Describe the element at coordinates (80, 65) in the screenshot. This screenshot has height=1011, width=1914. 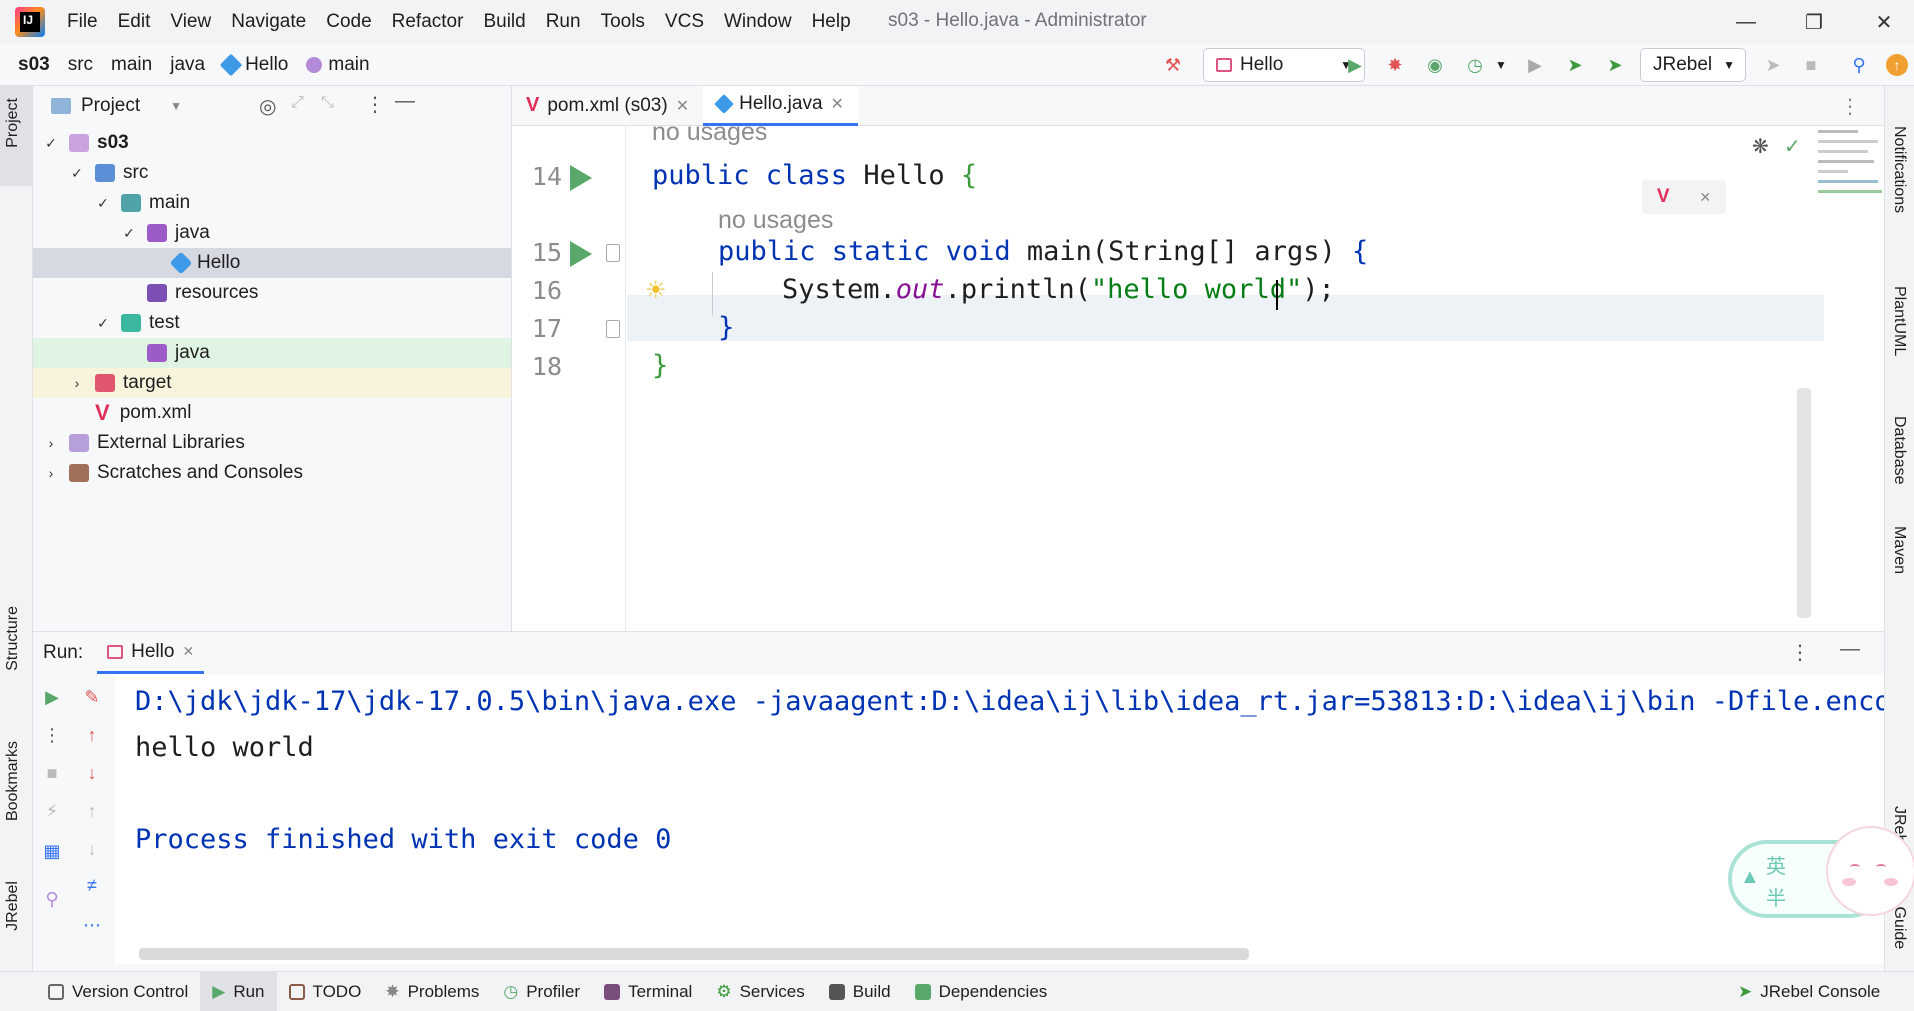
I see `breadcrumb-src: src` at that location.